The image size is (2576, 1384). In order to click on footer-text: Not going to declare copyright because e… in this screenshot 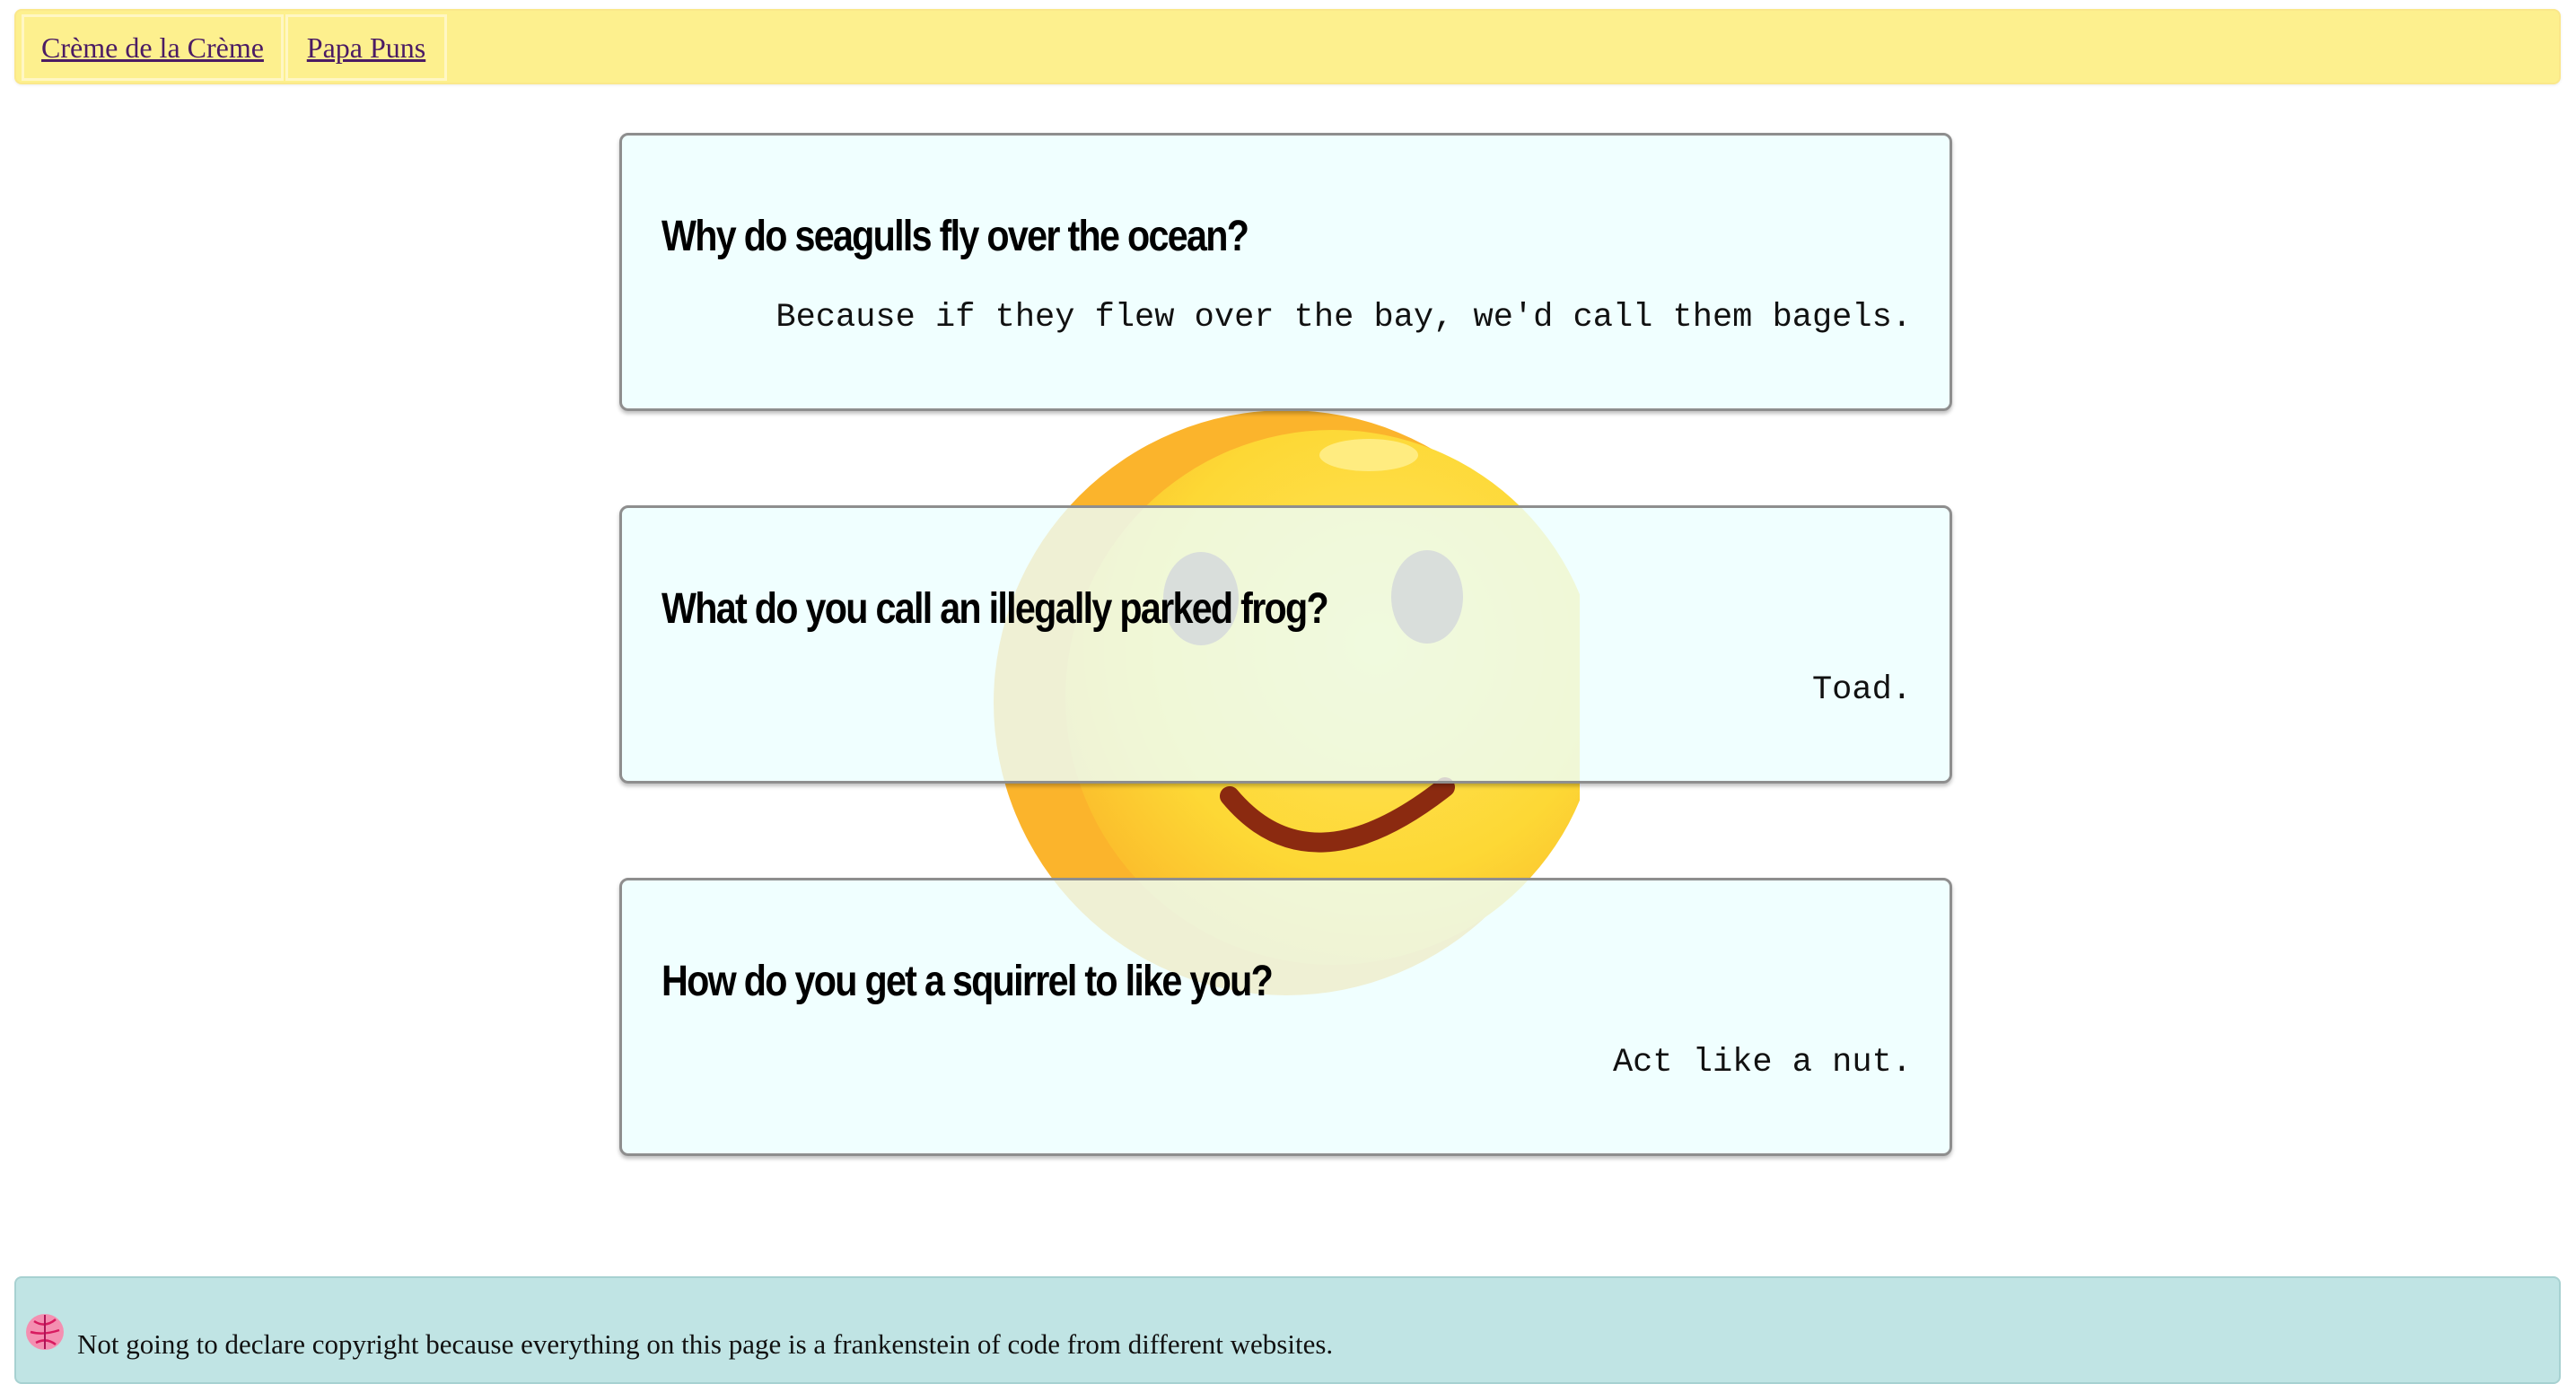, I will do `click(705, 1344)`.